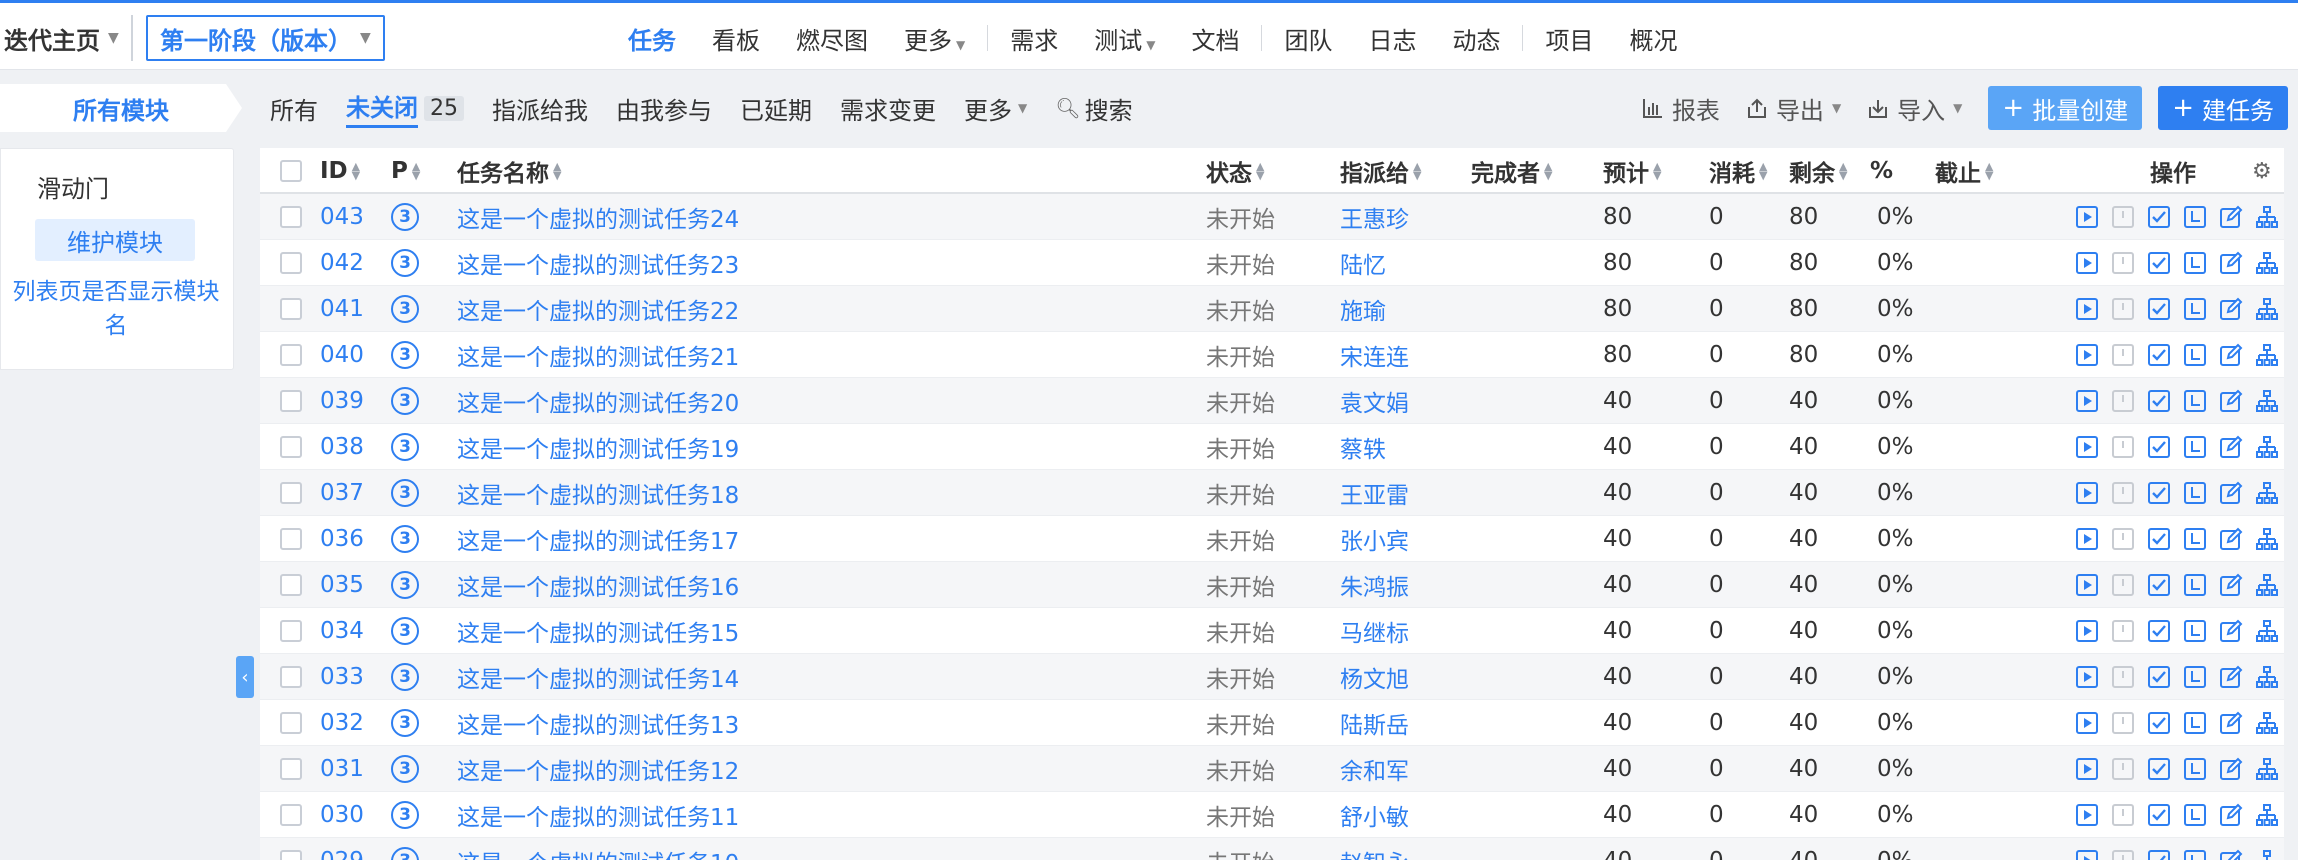 The image size is (2298, 860). I want to click on filter-involved: 由我参与, so click(664, 108).